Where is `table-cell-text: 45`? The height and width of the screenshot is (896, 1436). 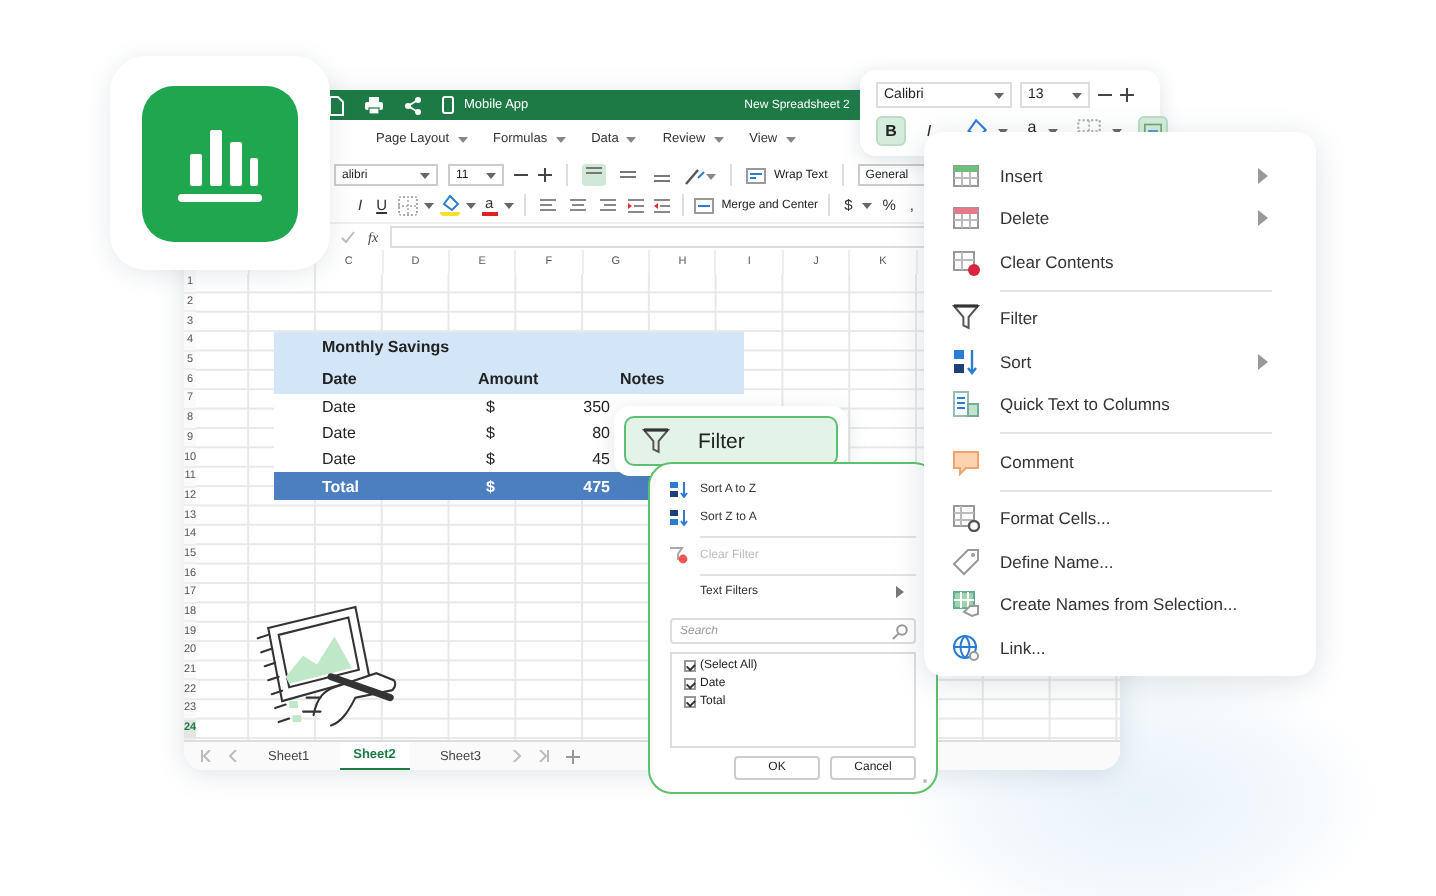
table-cell-text: 45 is located at coordinates (600, 459).